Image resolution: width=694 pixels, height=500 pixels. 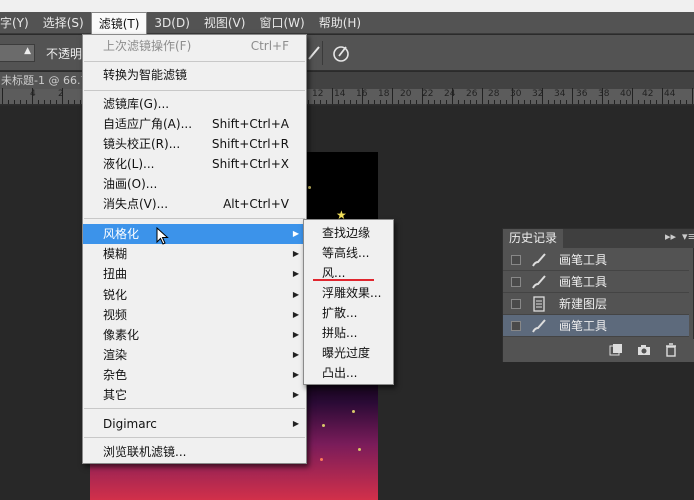 I want to click on stepper-icon: ▲, so click(x=27, y=51).